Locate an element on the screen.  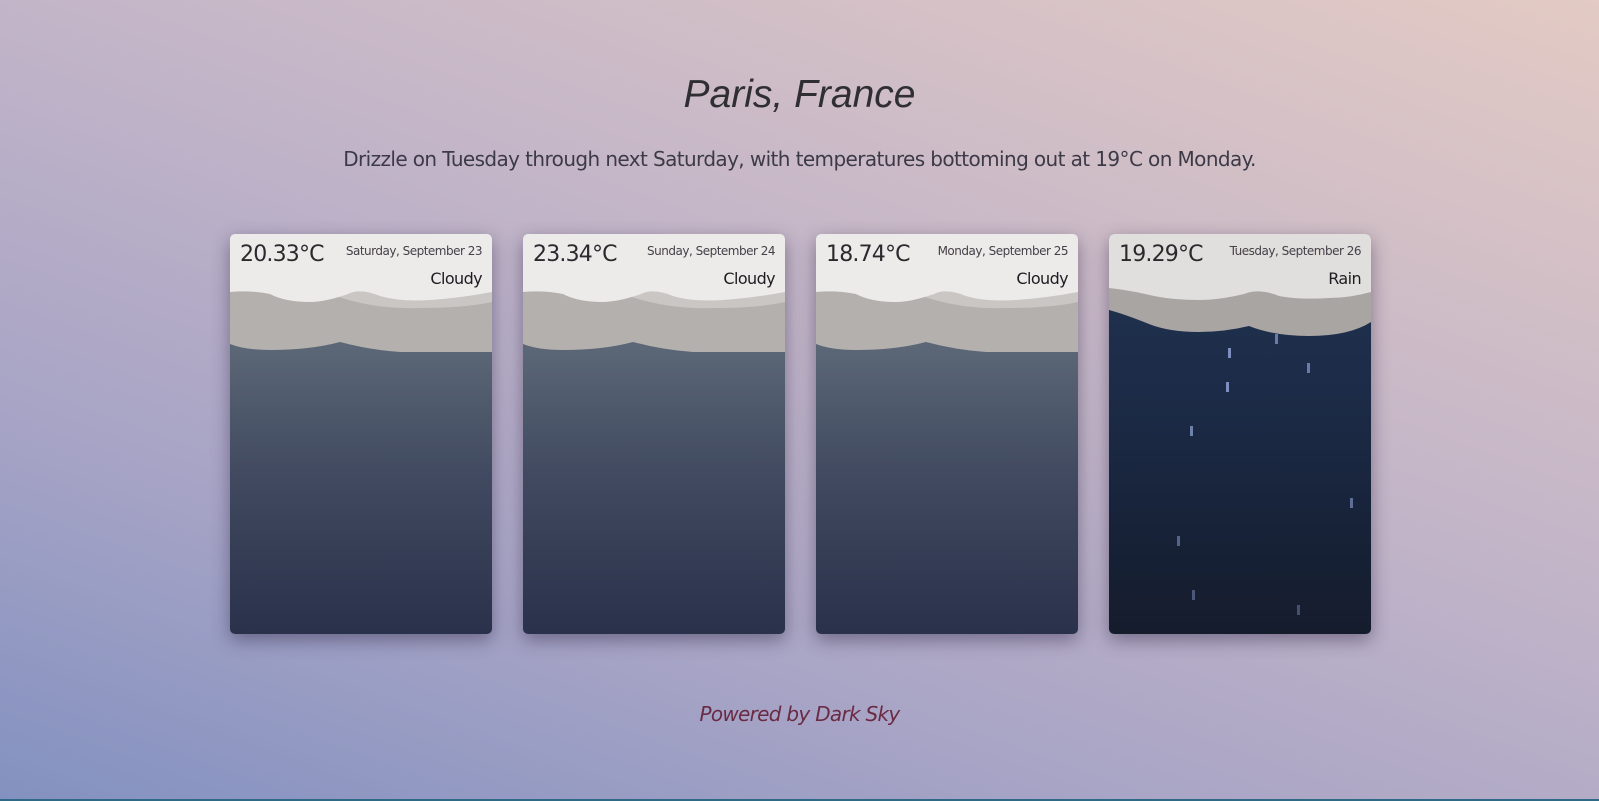
weather-condition: Rain is located at coordinates (1344, 278).